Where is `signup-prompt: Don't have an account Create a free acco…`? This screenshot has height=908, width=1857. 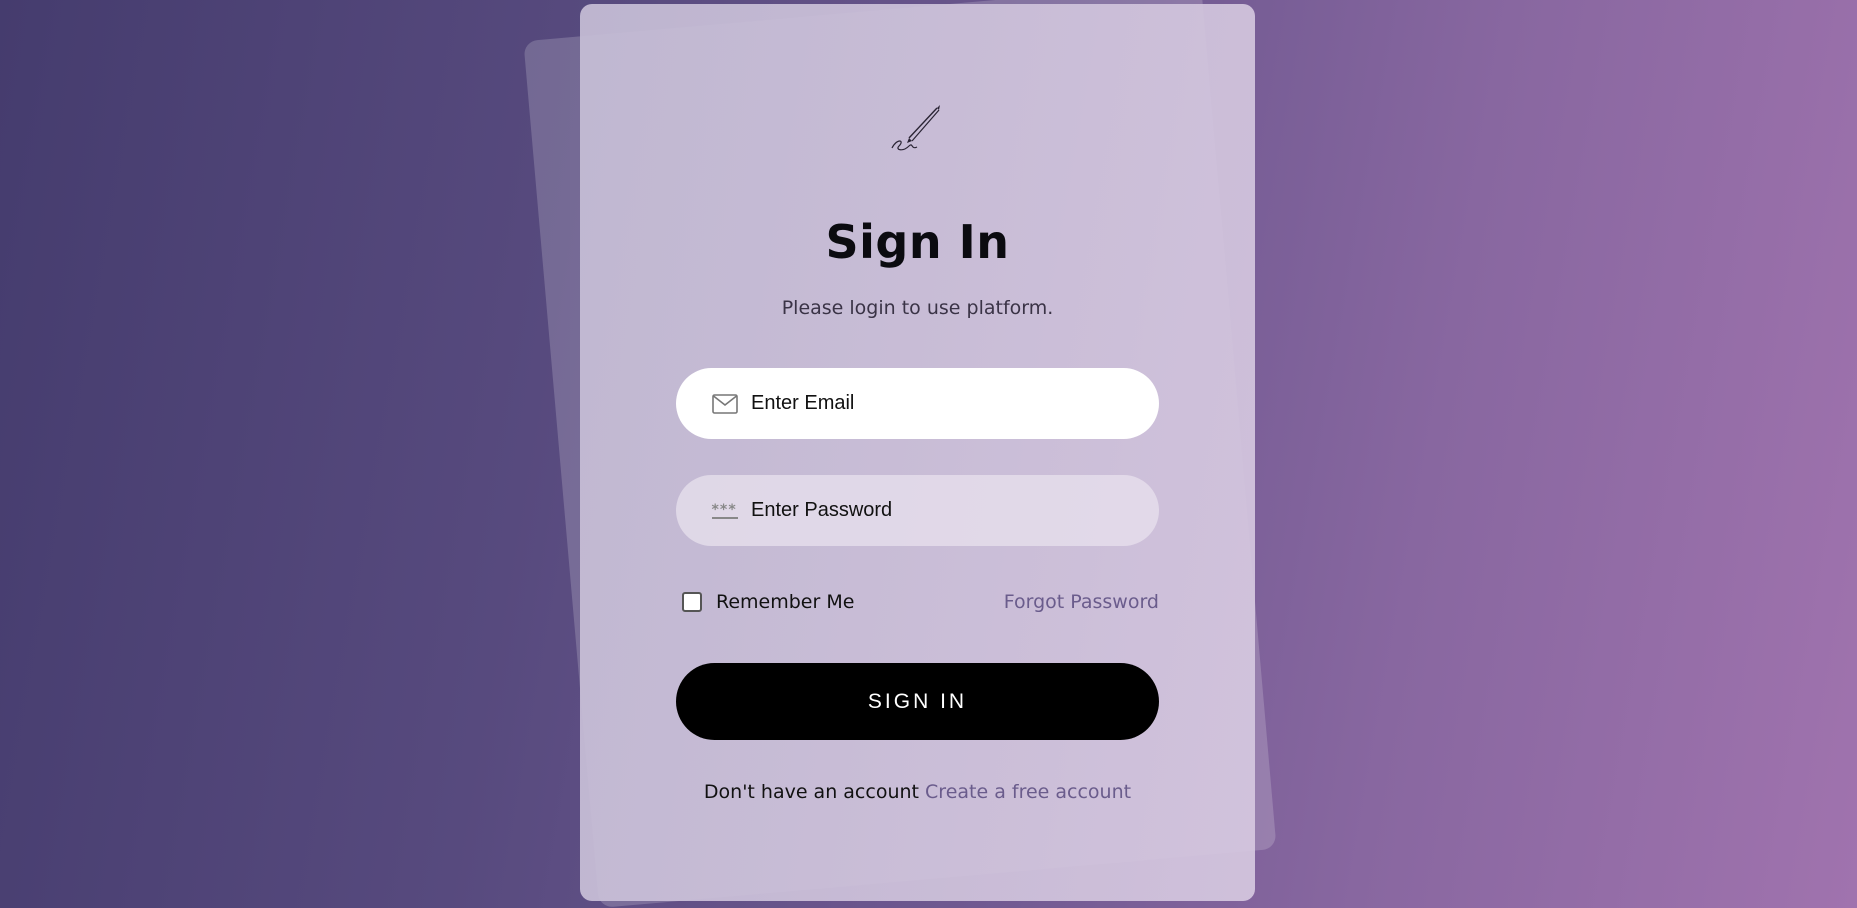 signup-prompt: Don't have an account Create a free acco… is located at coordinates (917, 792).